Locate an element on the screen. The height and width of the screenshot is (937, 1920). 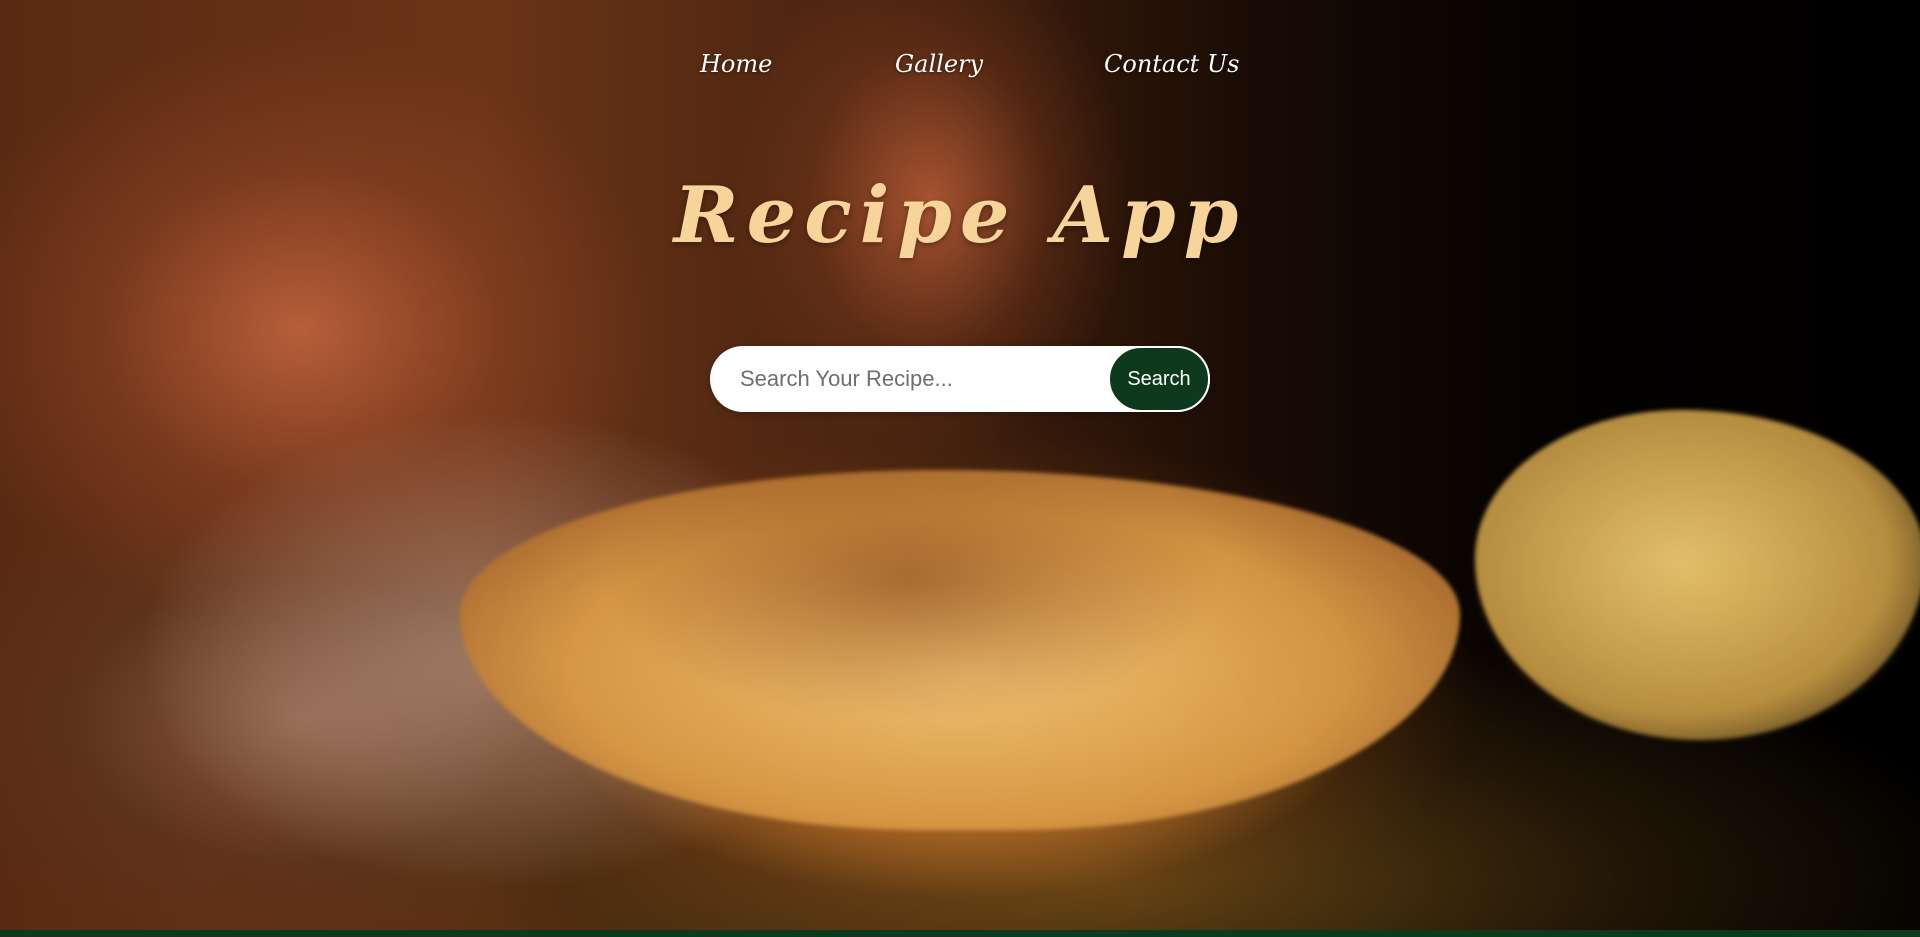
search-button: Search is located at coordinates (1159, 379).